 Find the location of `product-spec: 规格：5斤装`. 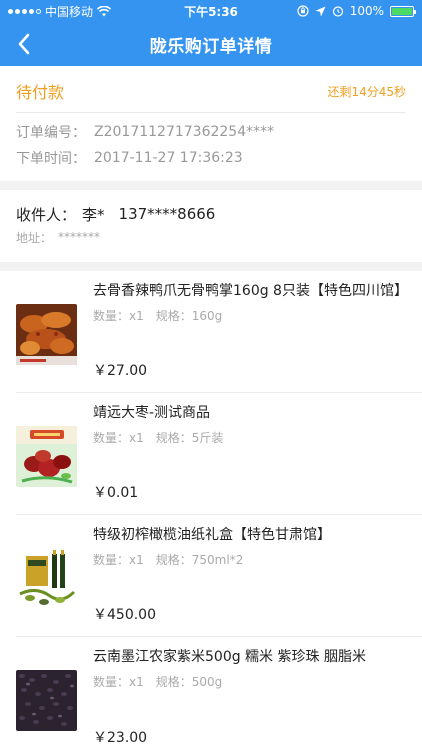

product-spec: 规格：5斤装 is located at coordinates (189, 438).